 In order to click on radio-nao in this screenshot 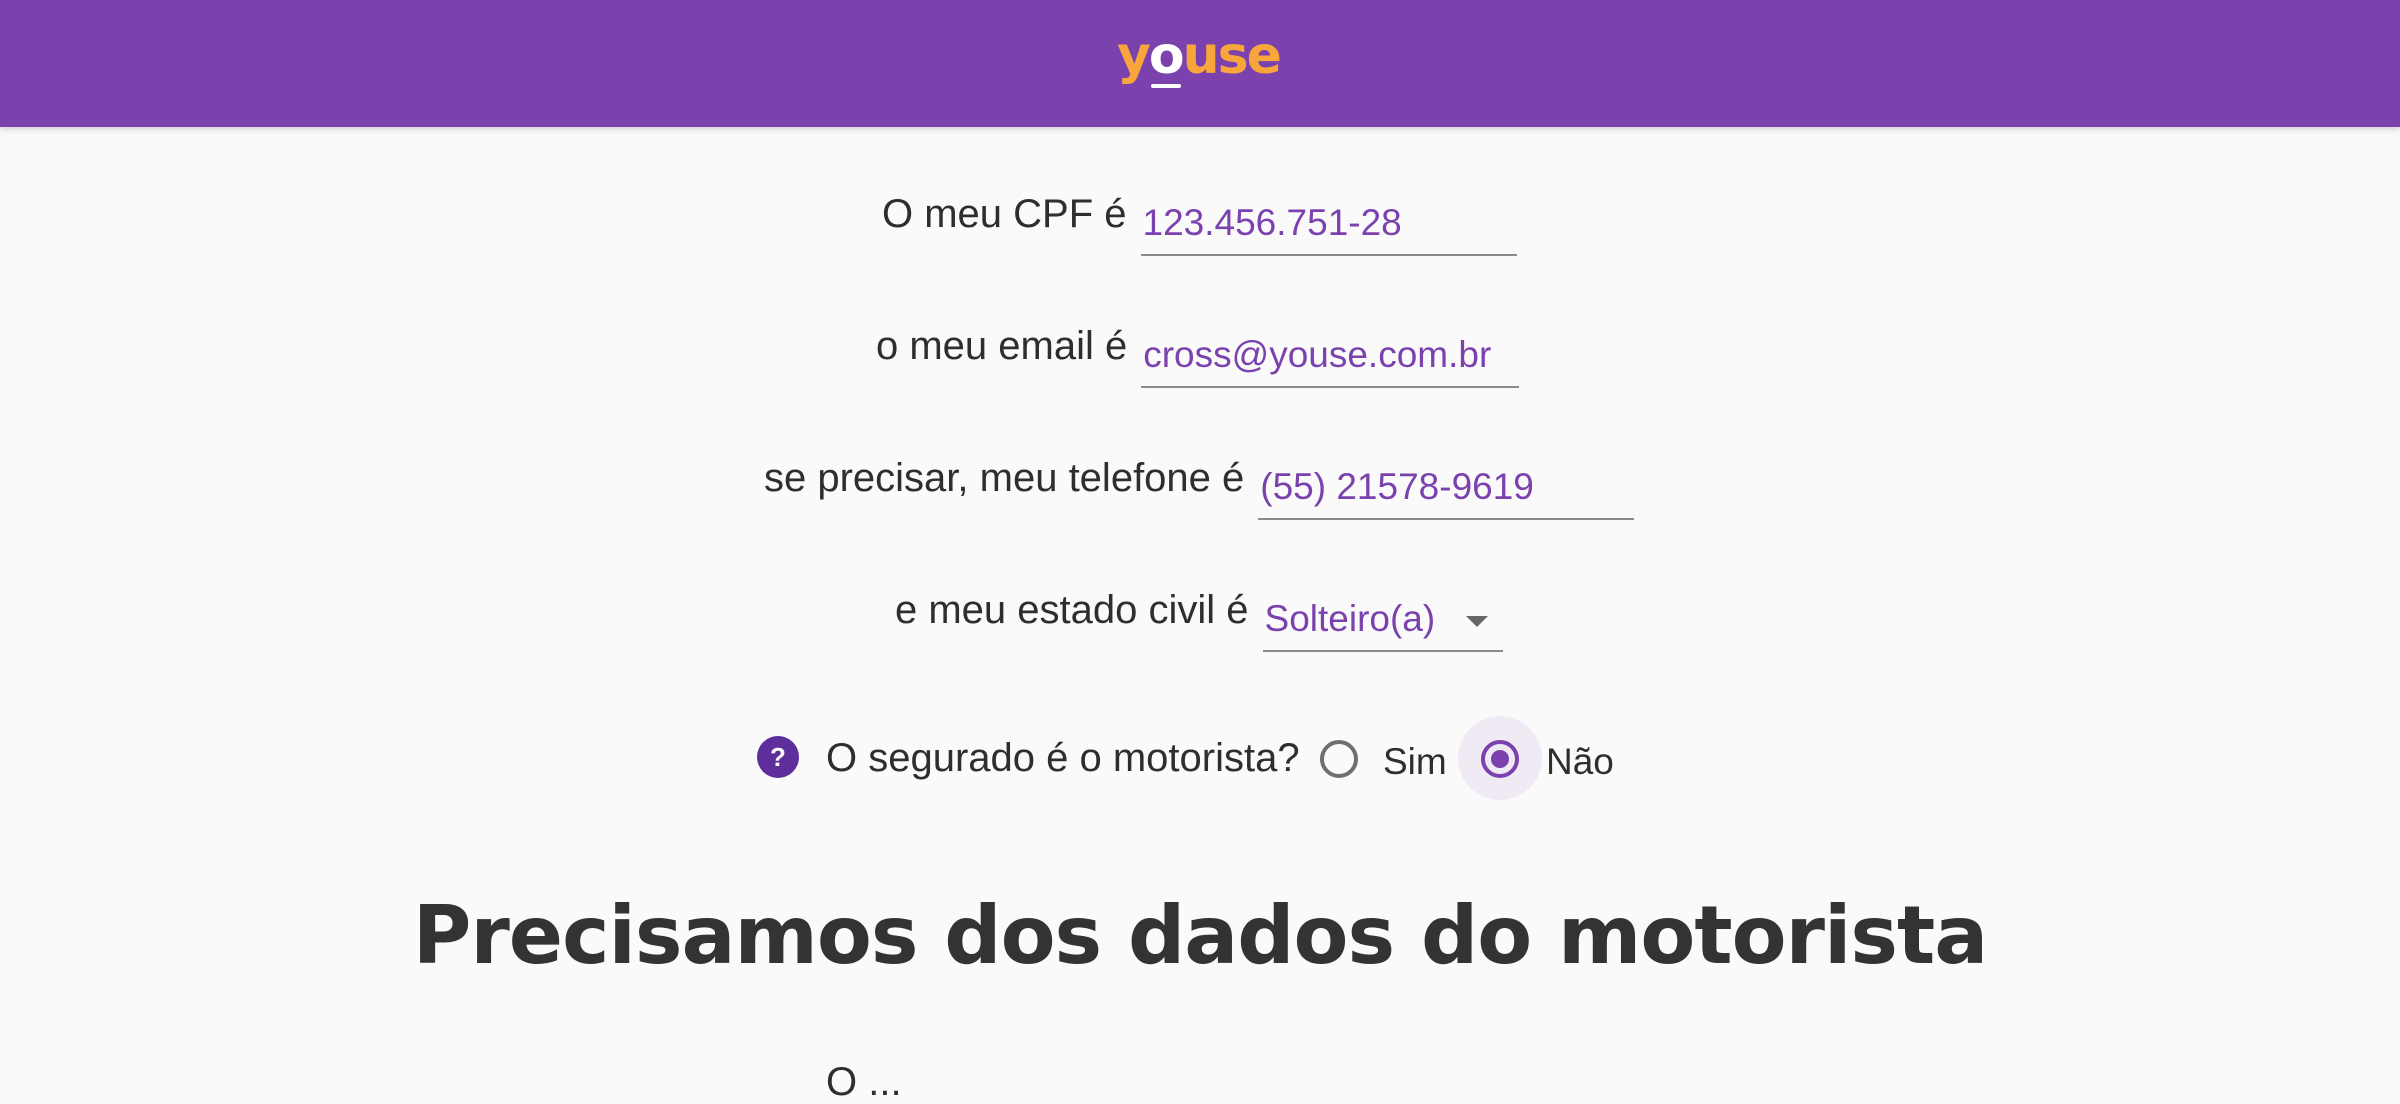, I will do `click(1500, 759)`.